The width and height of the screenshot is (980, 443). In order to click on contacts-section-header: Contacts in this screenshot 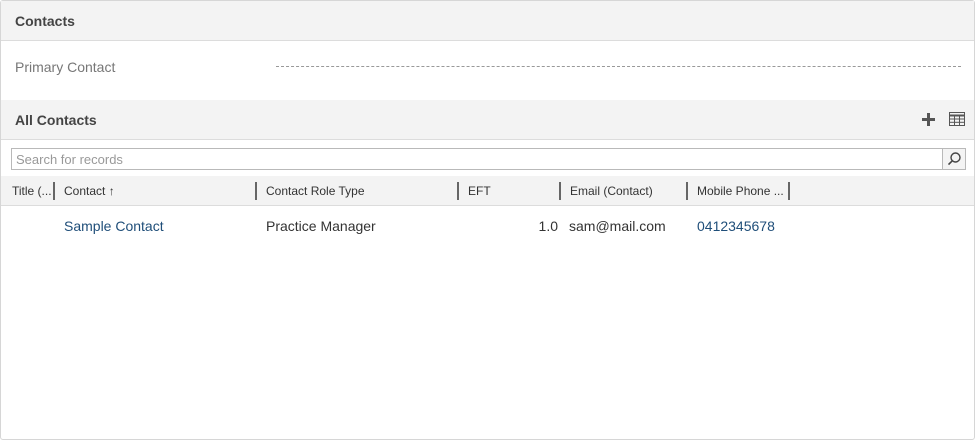, I will do `click(487, 21)`.